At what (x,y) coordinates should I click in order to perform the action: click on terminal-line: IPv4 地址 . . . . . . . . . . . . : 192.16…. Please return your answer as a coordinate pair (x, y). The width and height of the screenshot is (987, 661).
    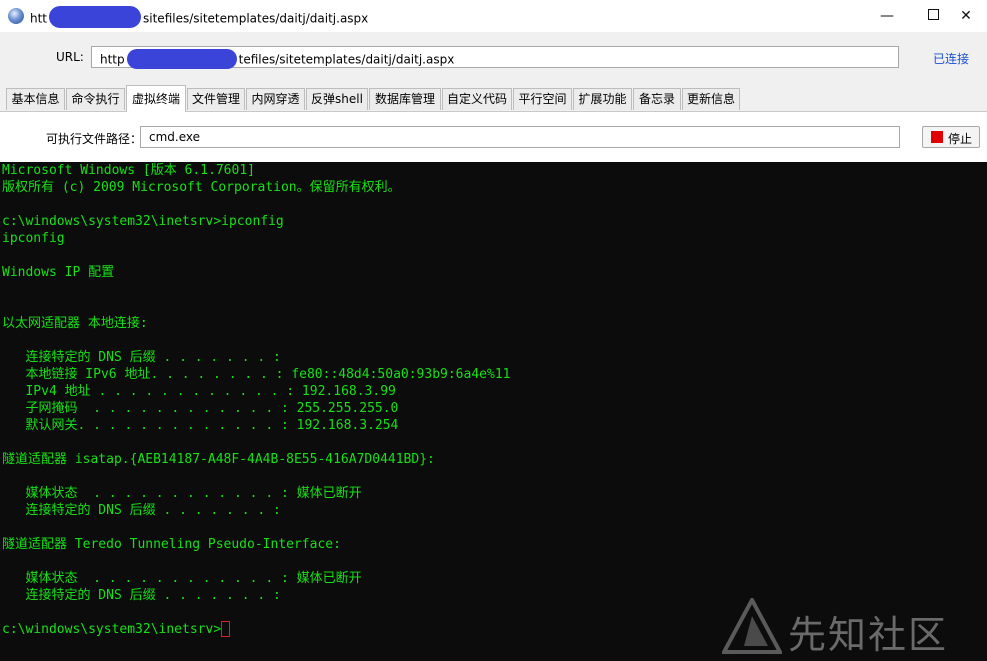
    Looking at the image, I should click on (199, 391).